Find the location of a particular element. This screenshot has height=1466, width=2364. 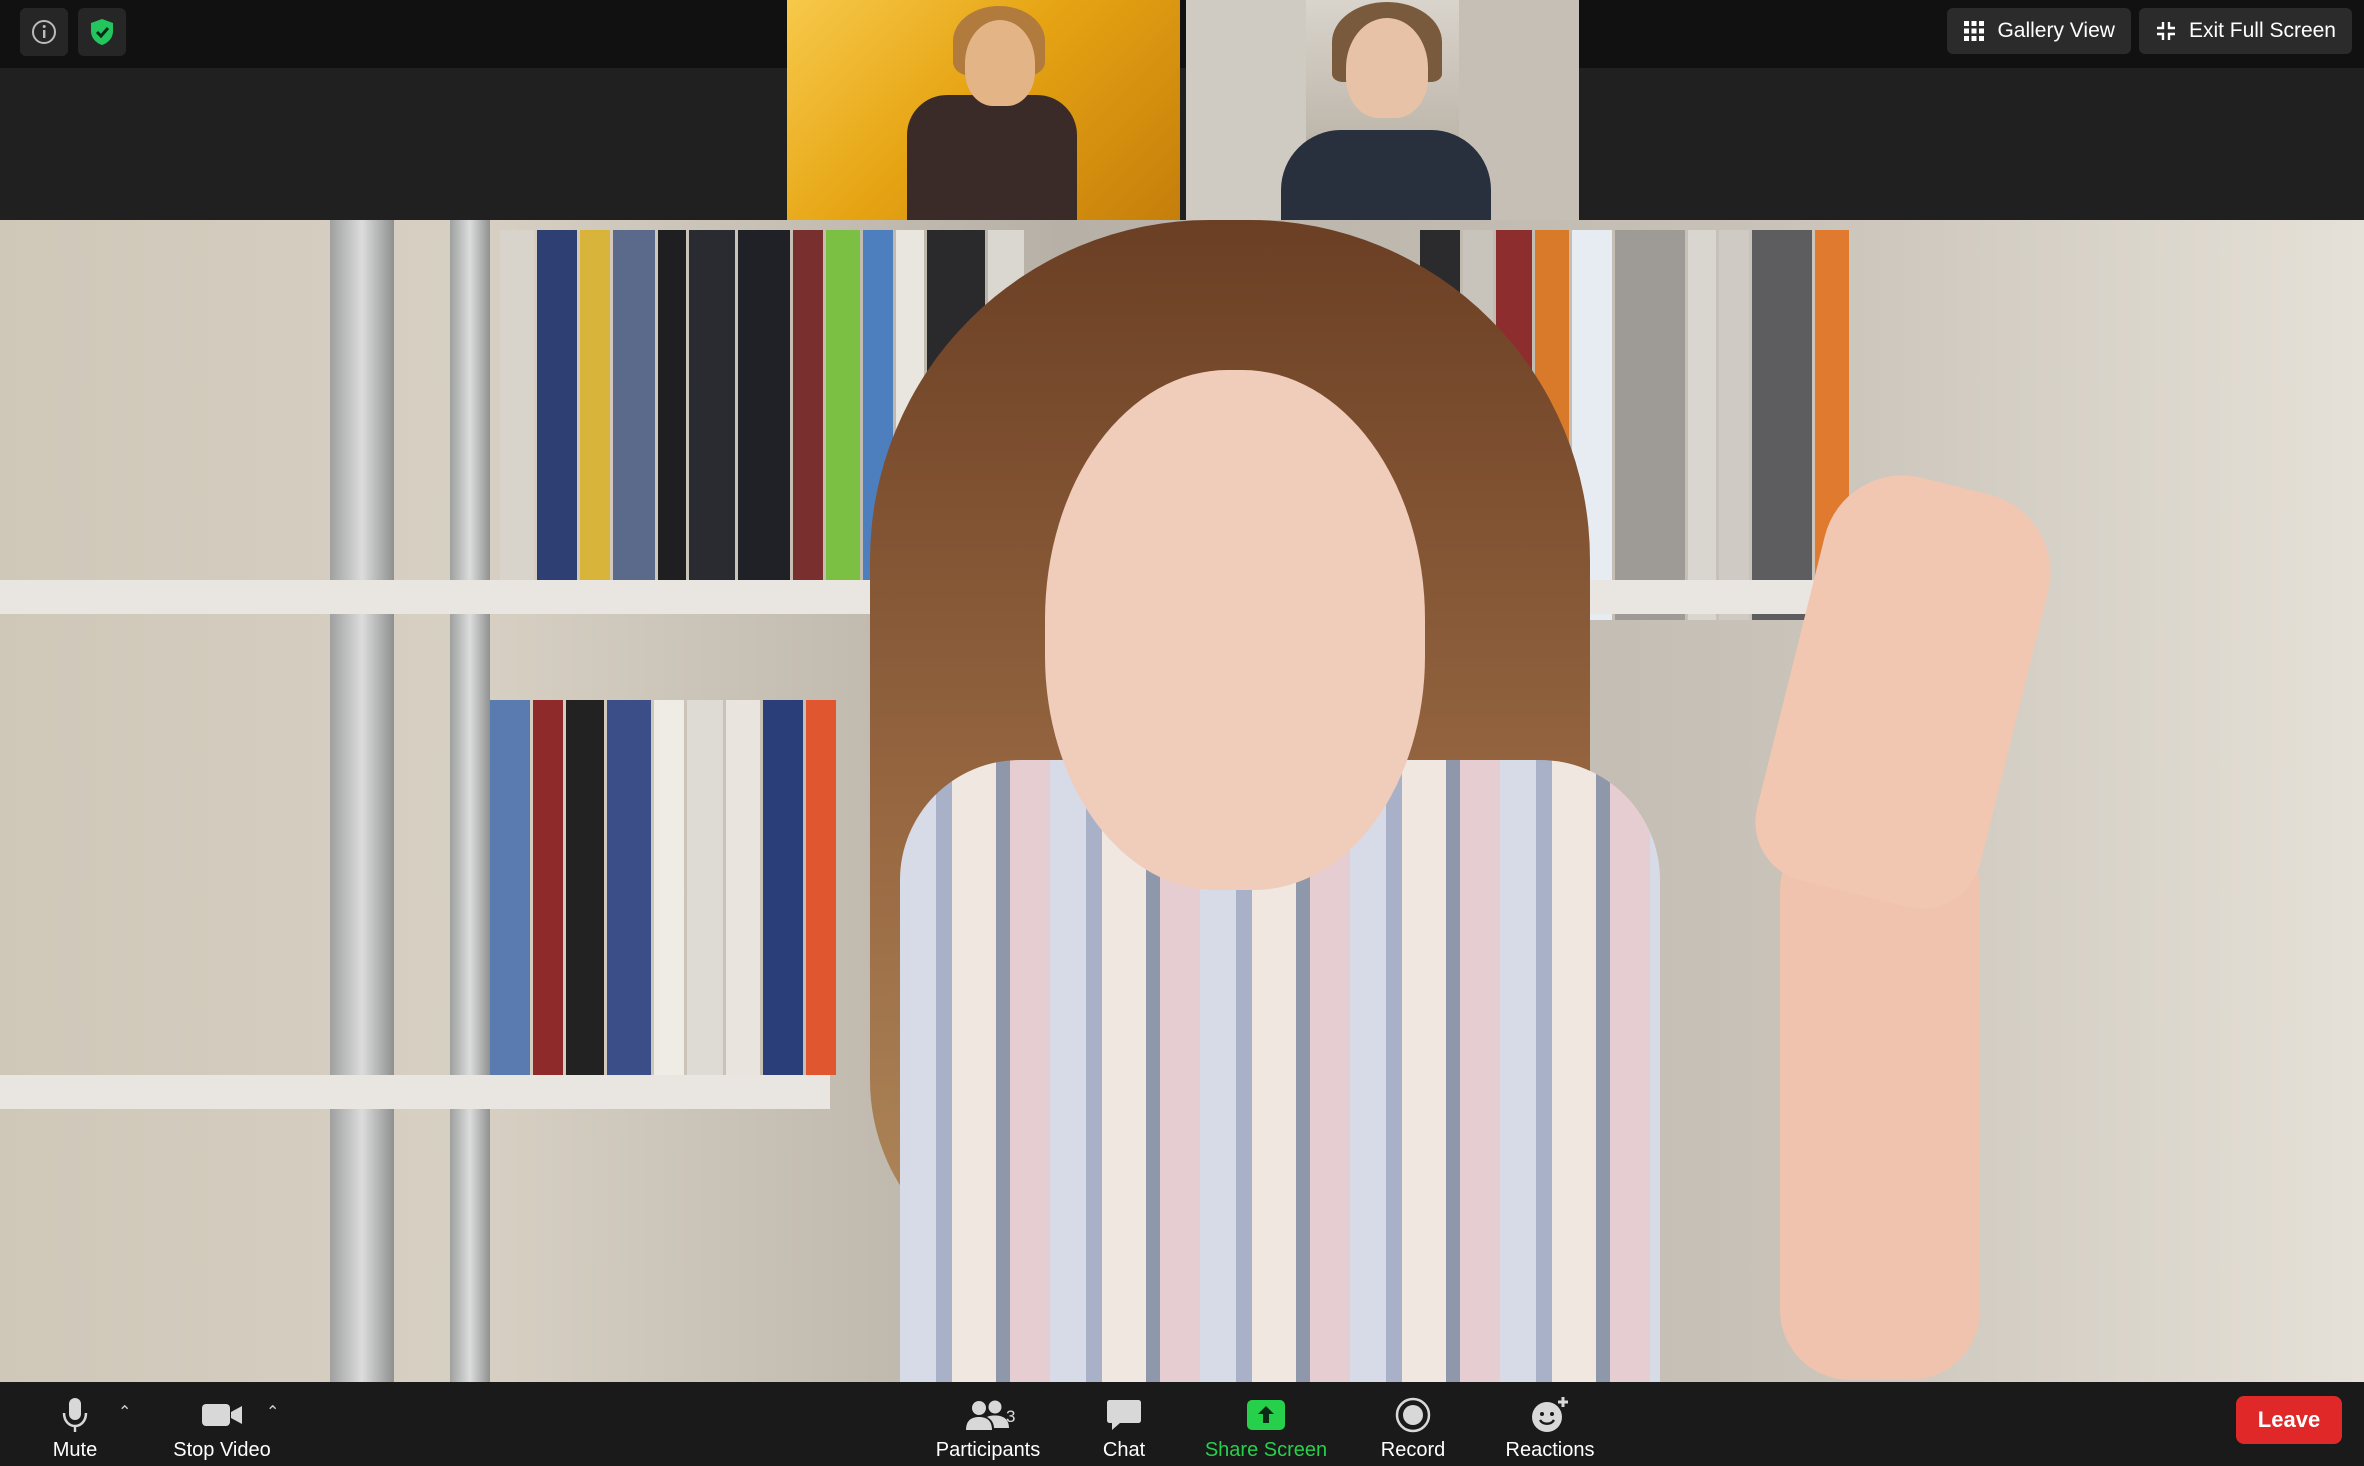

share-screen-button: Share Screen is located at coordinates (1266, 1426).